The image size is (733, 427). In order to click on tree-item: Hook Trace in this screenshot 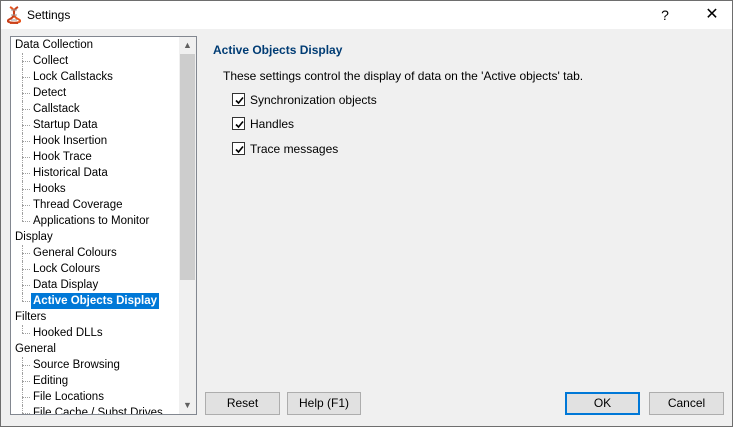, I will do `click(95, 157)`.